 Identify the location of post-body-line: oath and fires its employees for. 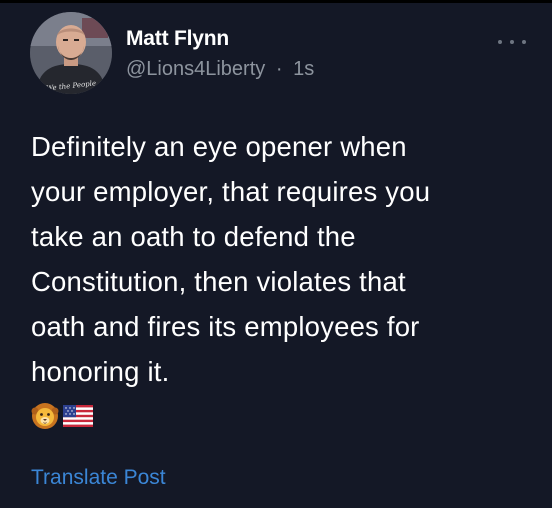
(225, 326).